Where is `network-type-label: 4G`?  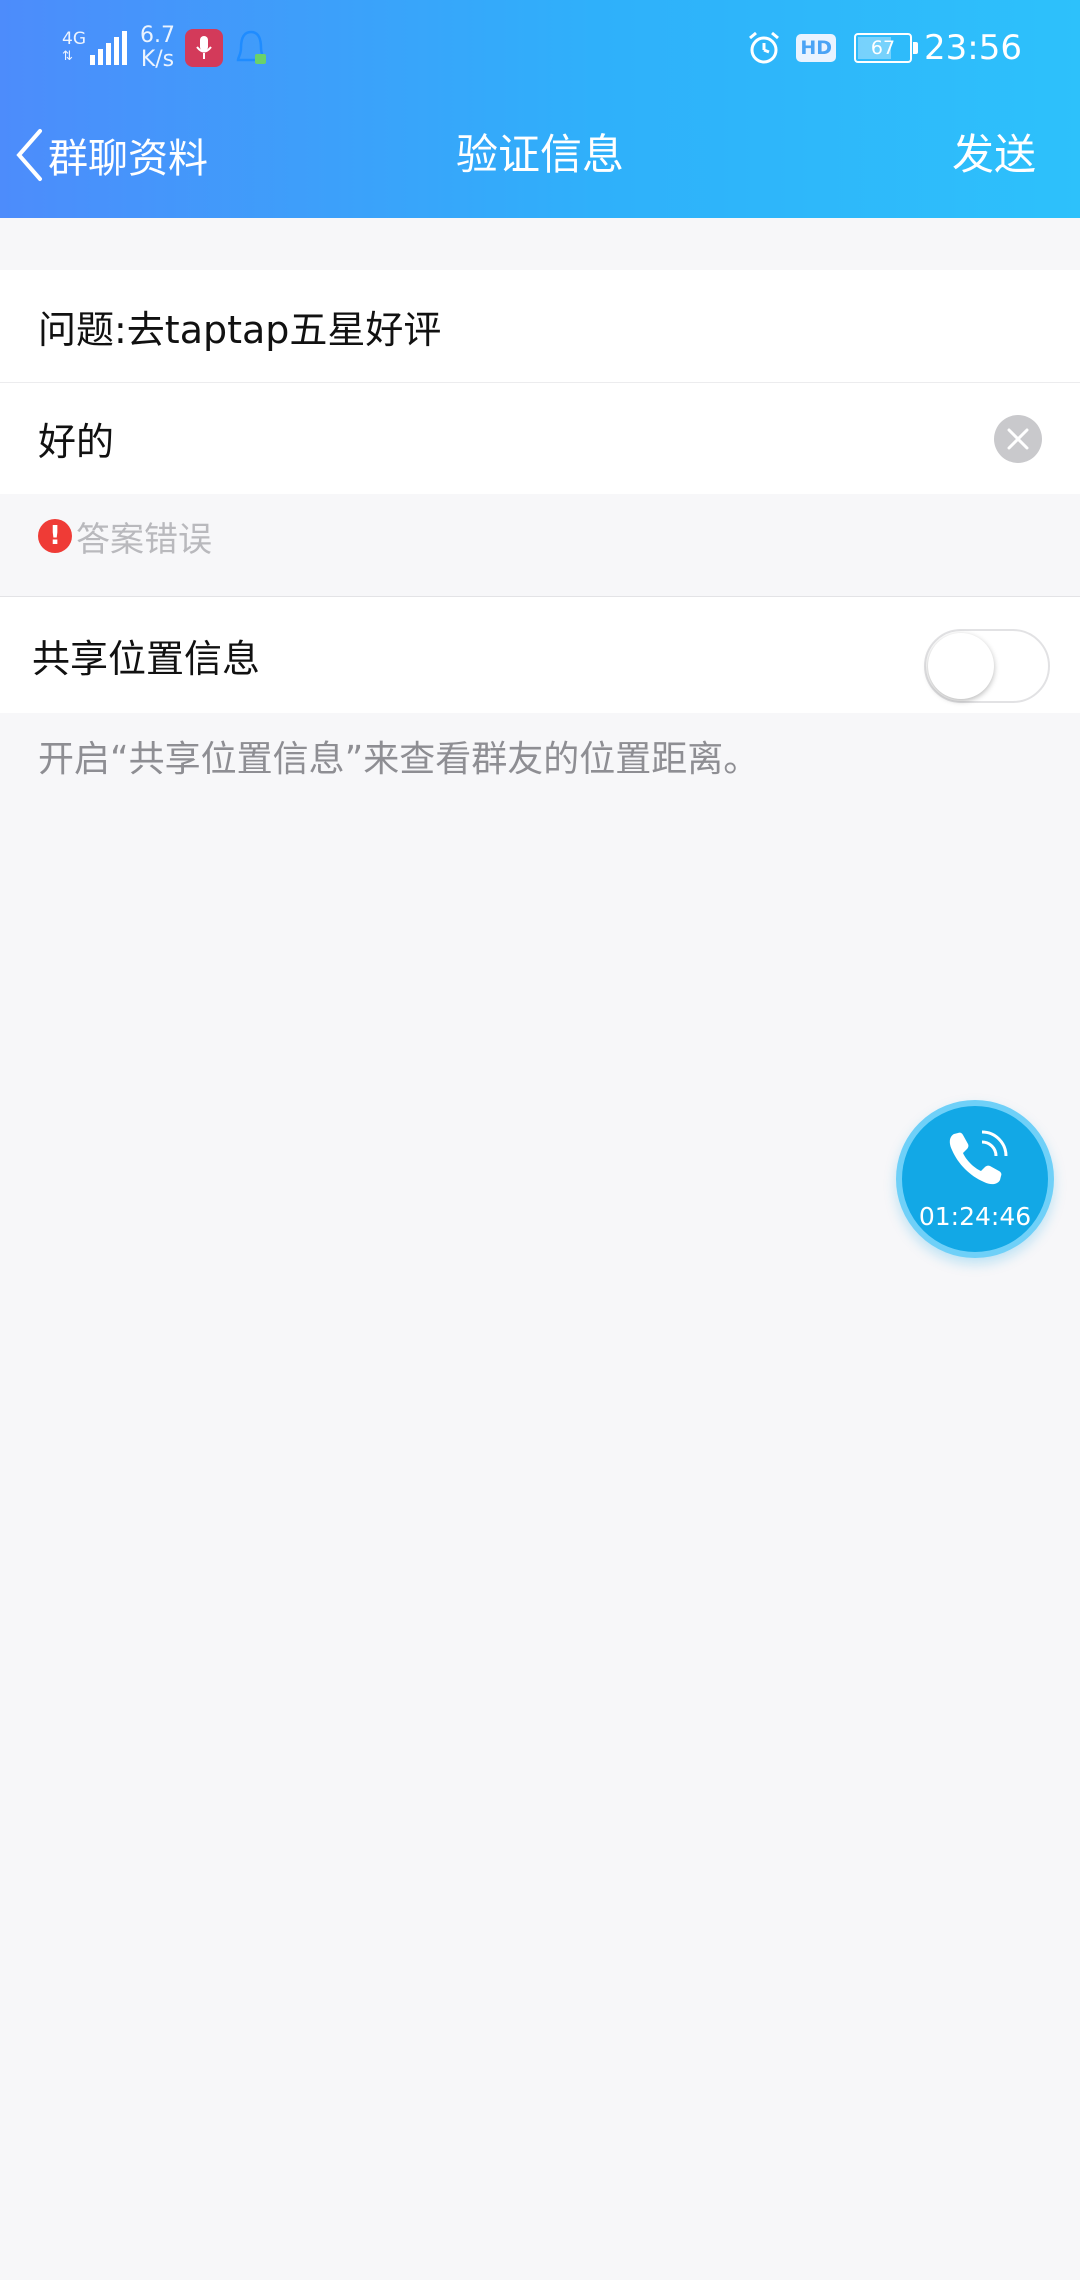
network-type-label: 4G is located at coordinates (74, 39).